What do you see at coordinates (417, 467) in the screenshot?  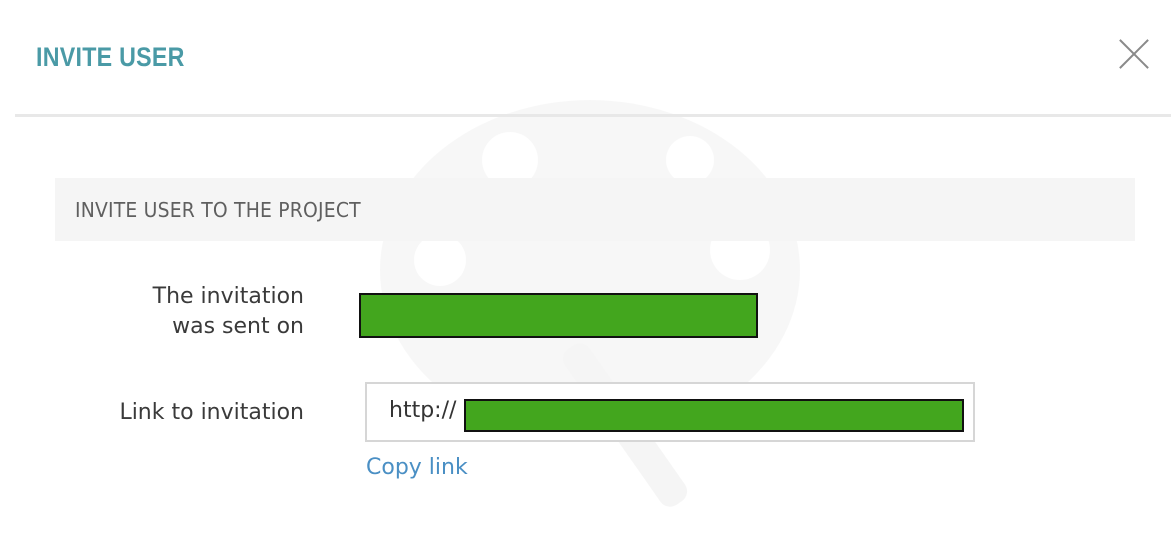 I see `copy-link: Copy link` at bounding box center [417, 467].